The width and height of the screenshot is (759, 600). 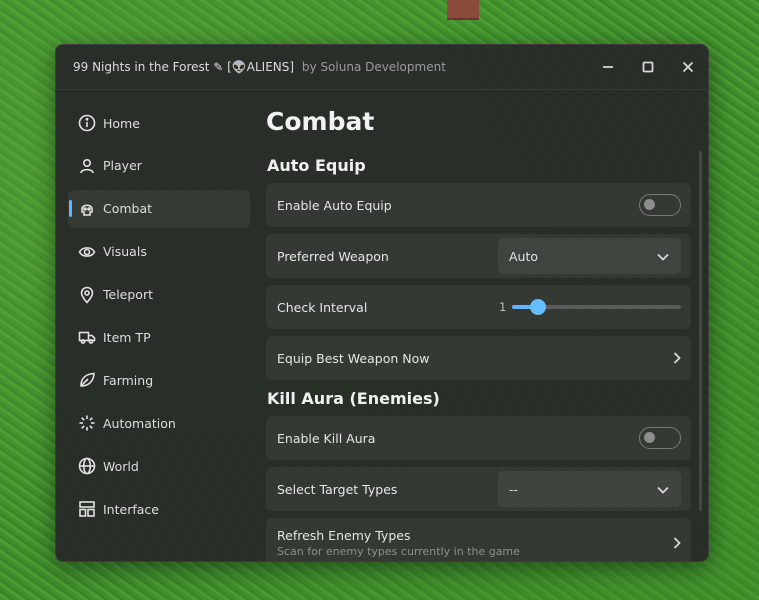 What do you see at coordinates (87, 380) in the screenshot?
I see `leaf-icon` at bounding box center [87, 380].